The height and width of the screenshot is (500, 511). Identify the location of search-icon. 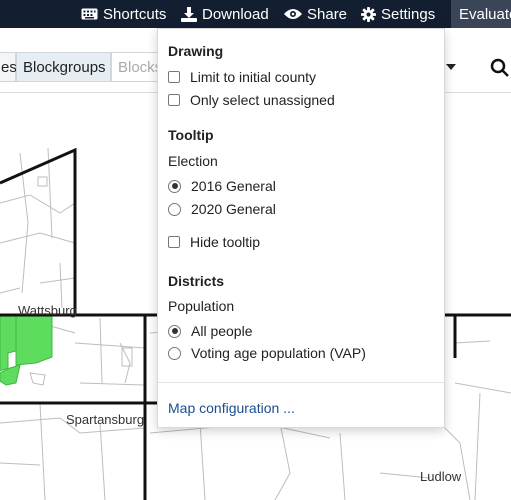
(500, 70).